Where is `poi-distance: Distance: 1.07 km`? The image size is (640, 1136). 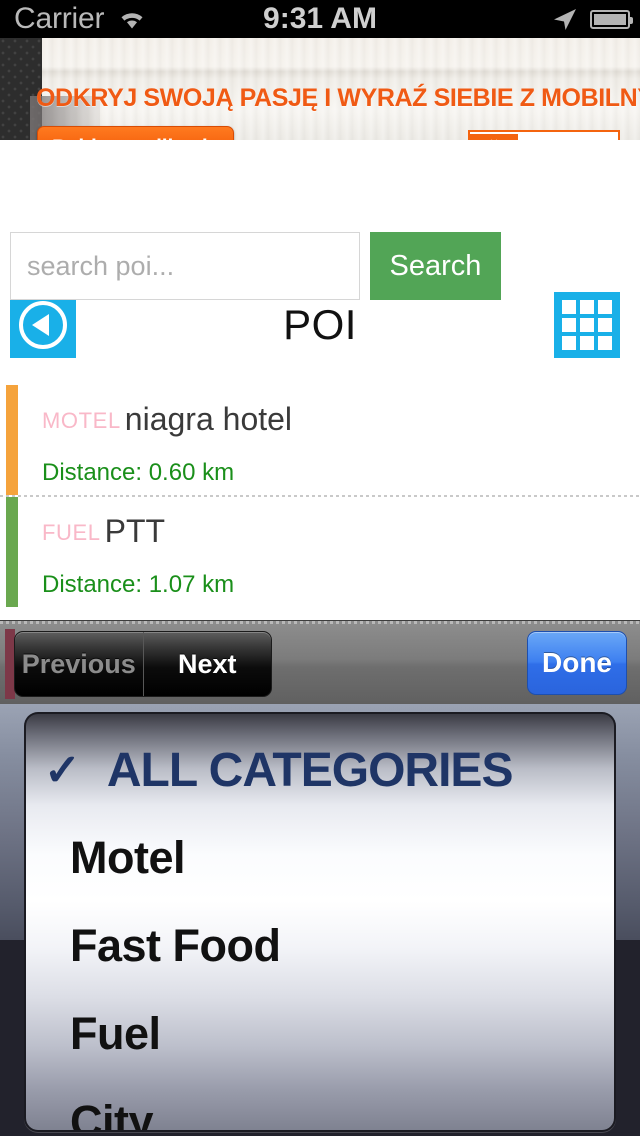
poi-distance: Distance: 1.07 km is located at coordinates (138, 584).